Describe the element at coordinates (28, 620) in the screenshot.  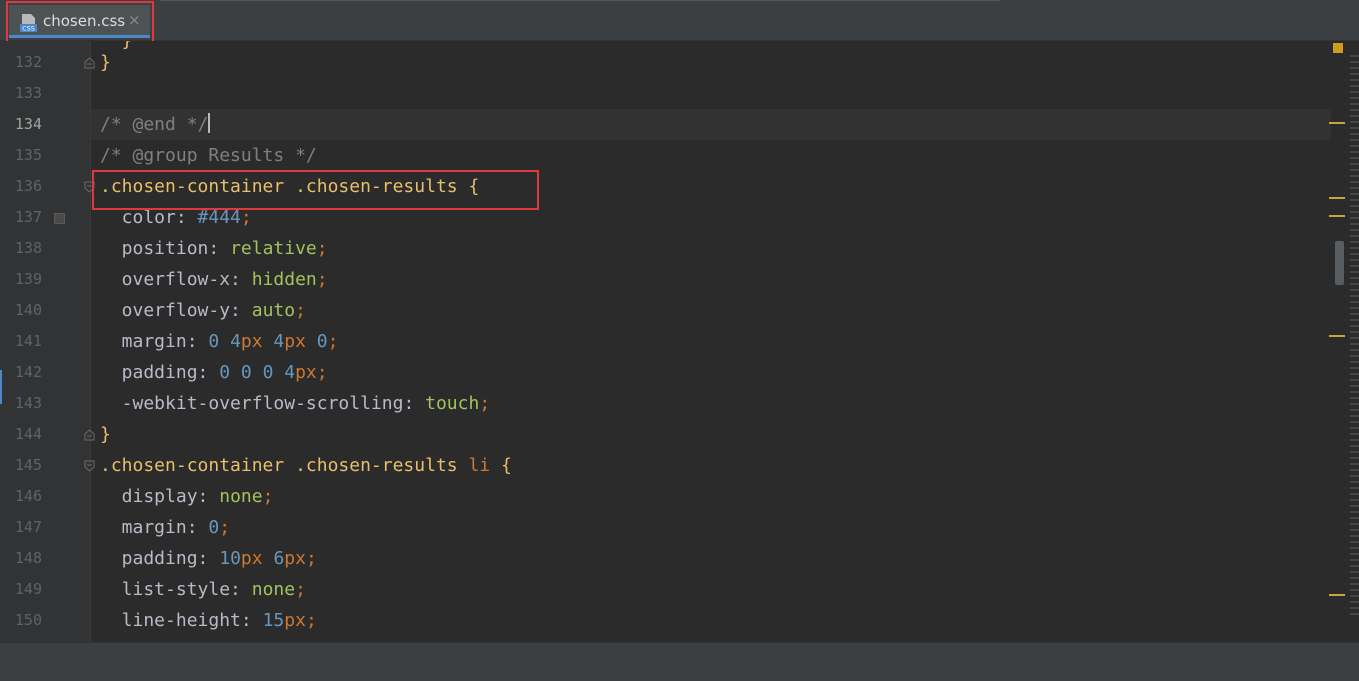
I see `line-number: 150` at that location.